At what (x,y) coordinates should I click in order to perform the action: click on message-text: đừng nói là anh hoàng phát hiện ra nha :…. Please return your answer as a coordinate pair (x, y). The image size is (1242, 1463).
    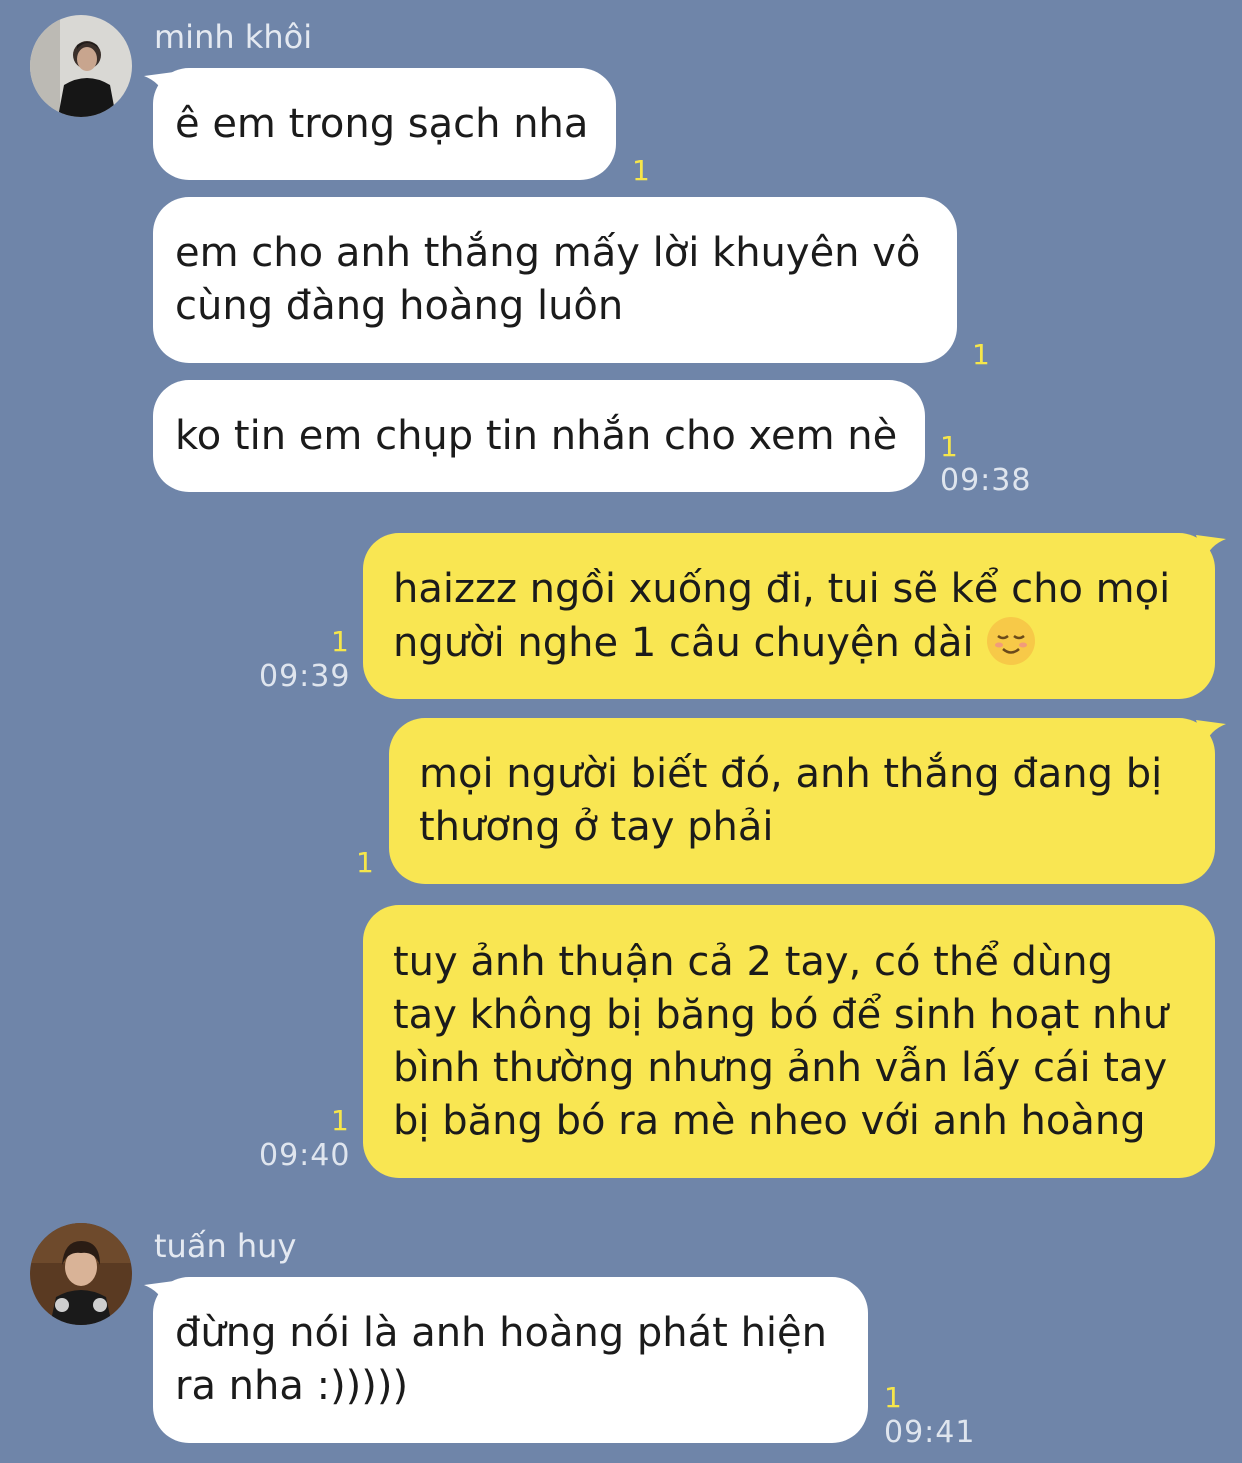
    Looking at the image, I should click on (501, 1359).